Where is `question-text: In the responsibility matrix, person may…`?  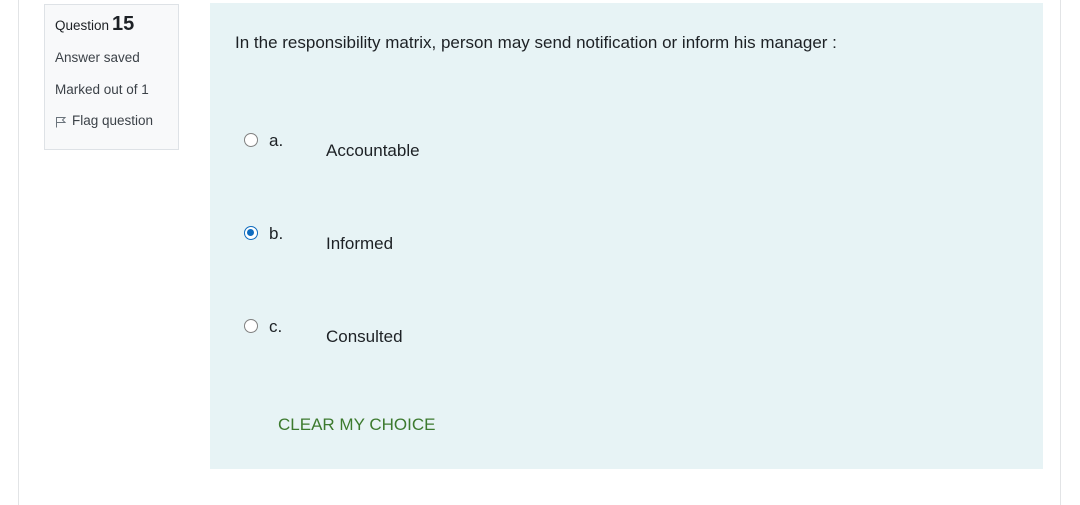
question-text: In the responsibility matrix, person may… is located at coordinates (536, 42).